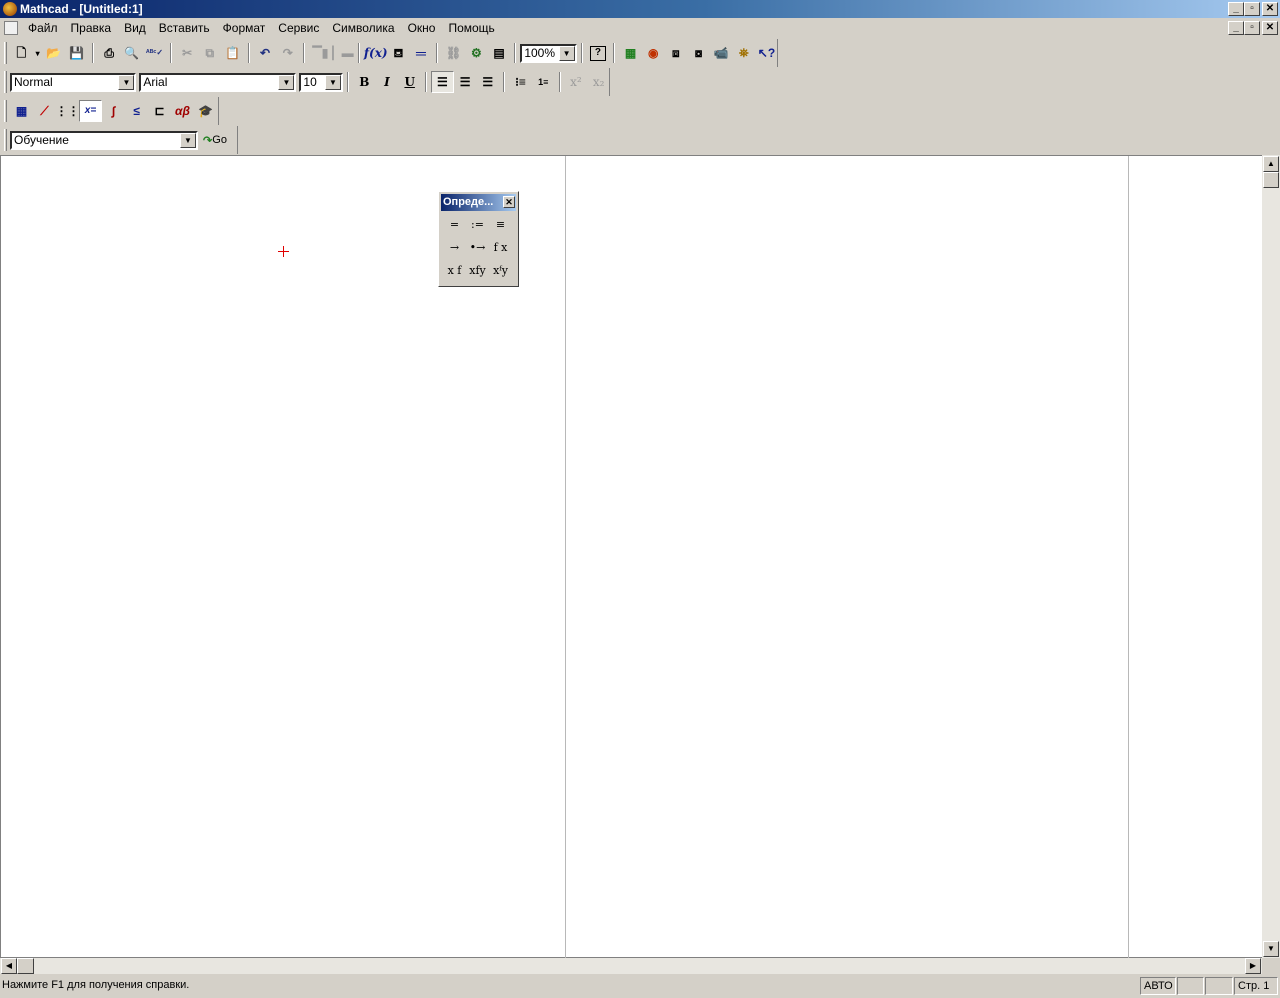  I want to click on insert-unit-button: ⛾, so click(398, 53).